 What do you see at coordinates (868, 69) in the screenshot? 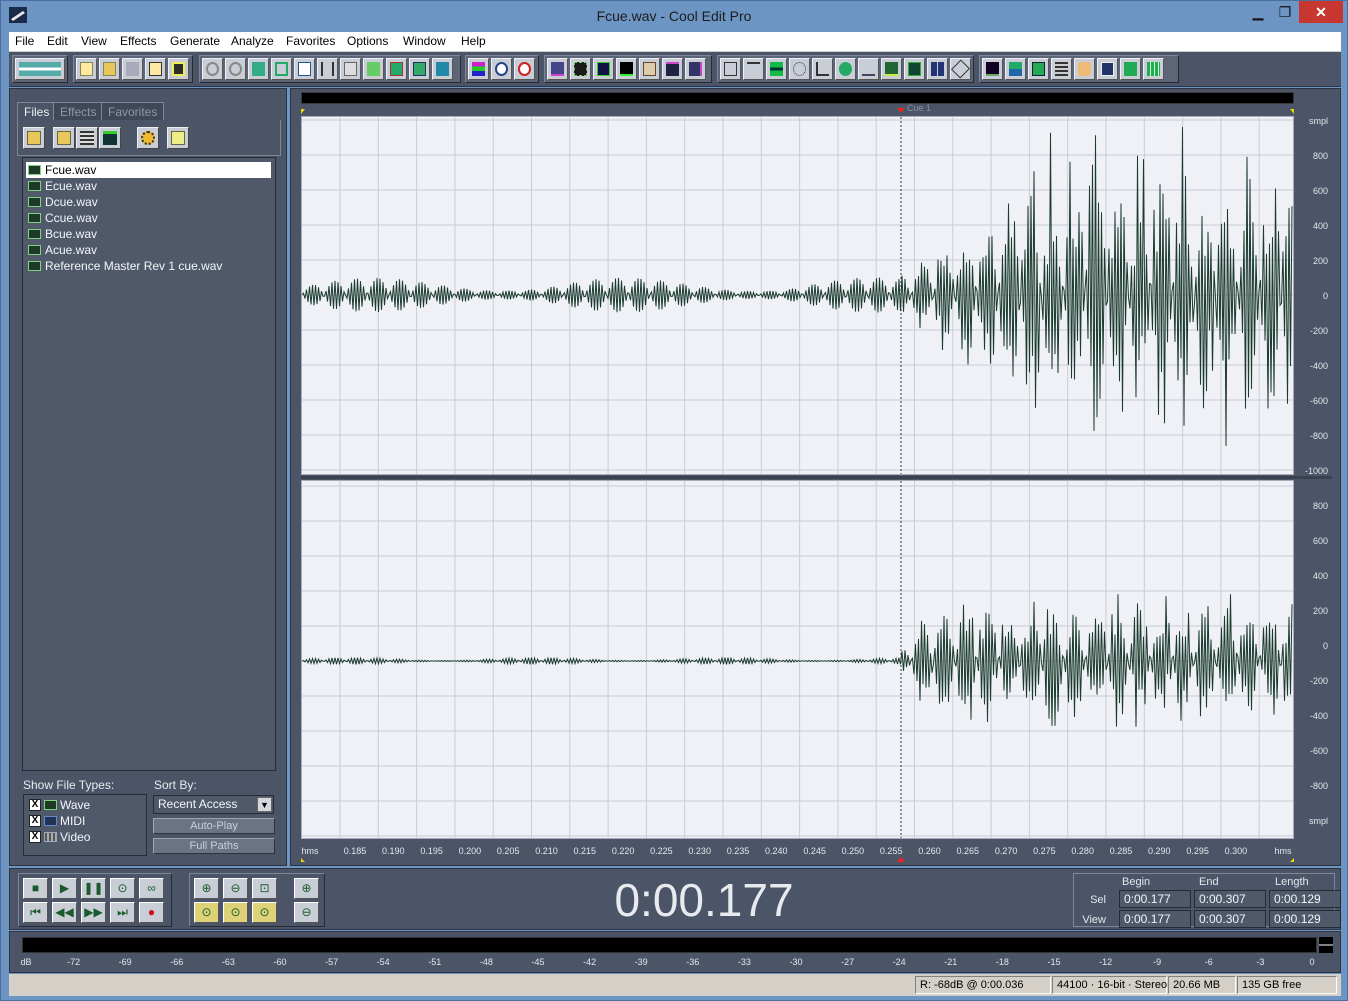
I see `spectrum-button` at bounding box center [868, 69].